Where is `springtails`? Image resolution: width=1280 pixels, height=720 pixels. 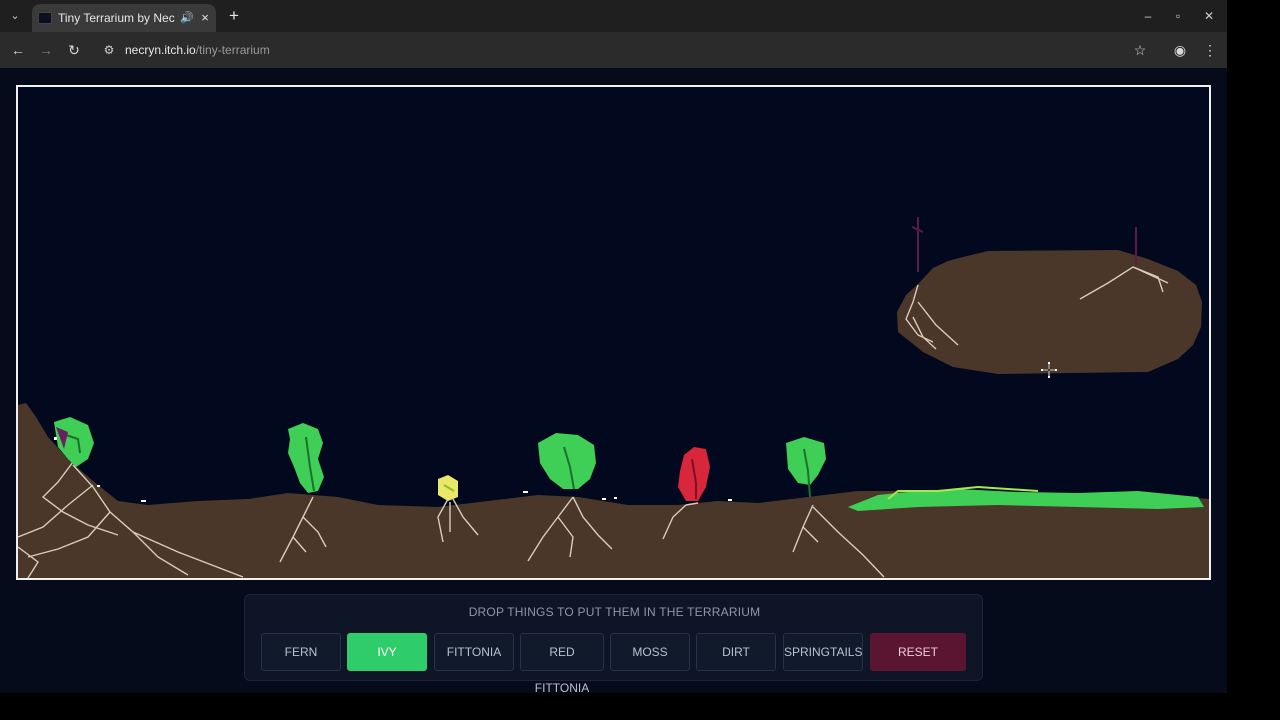 springtails is located at coordinates (393, 469).